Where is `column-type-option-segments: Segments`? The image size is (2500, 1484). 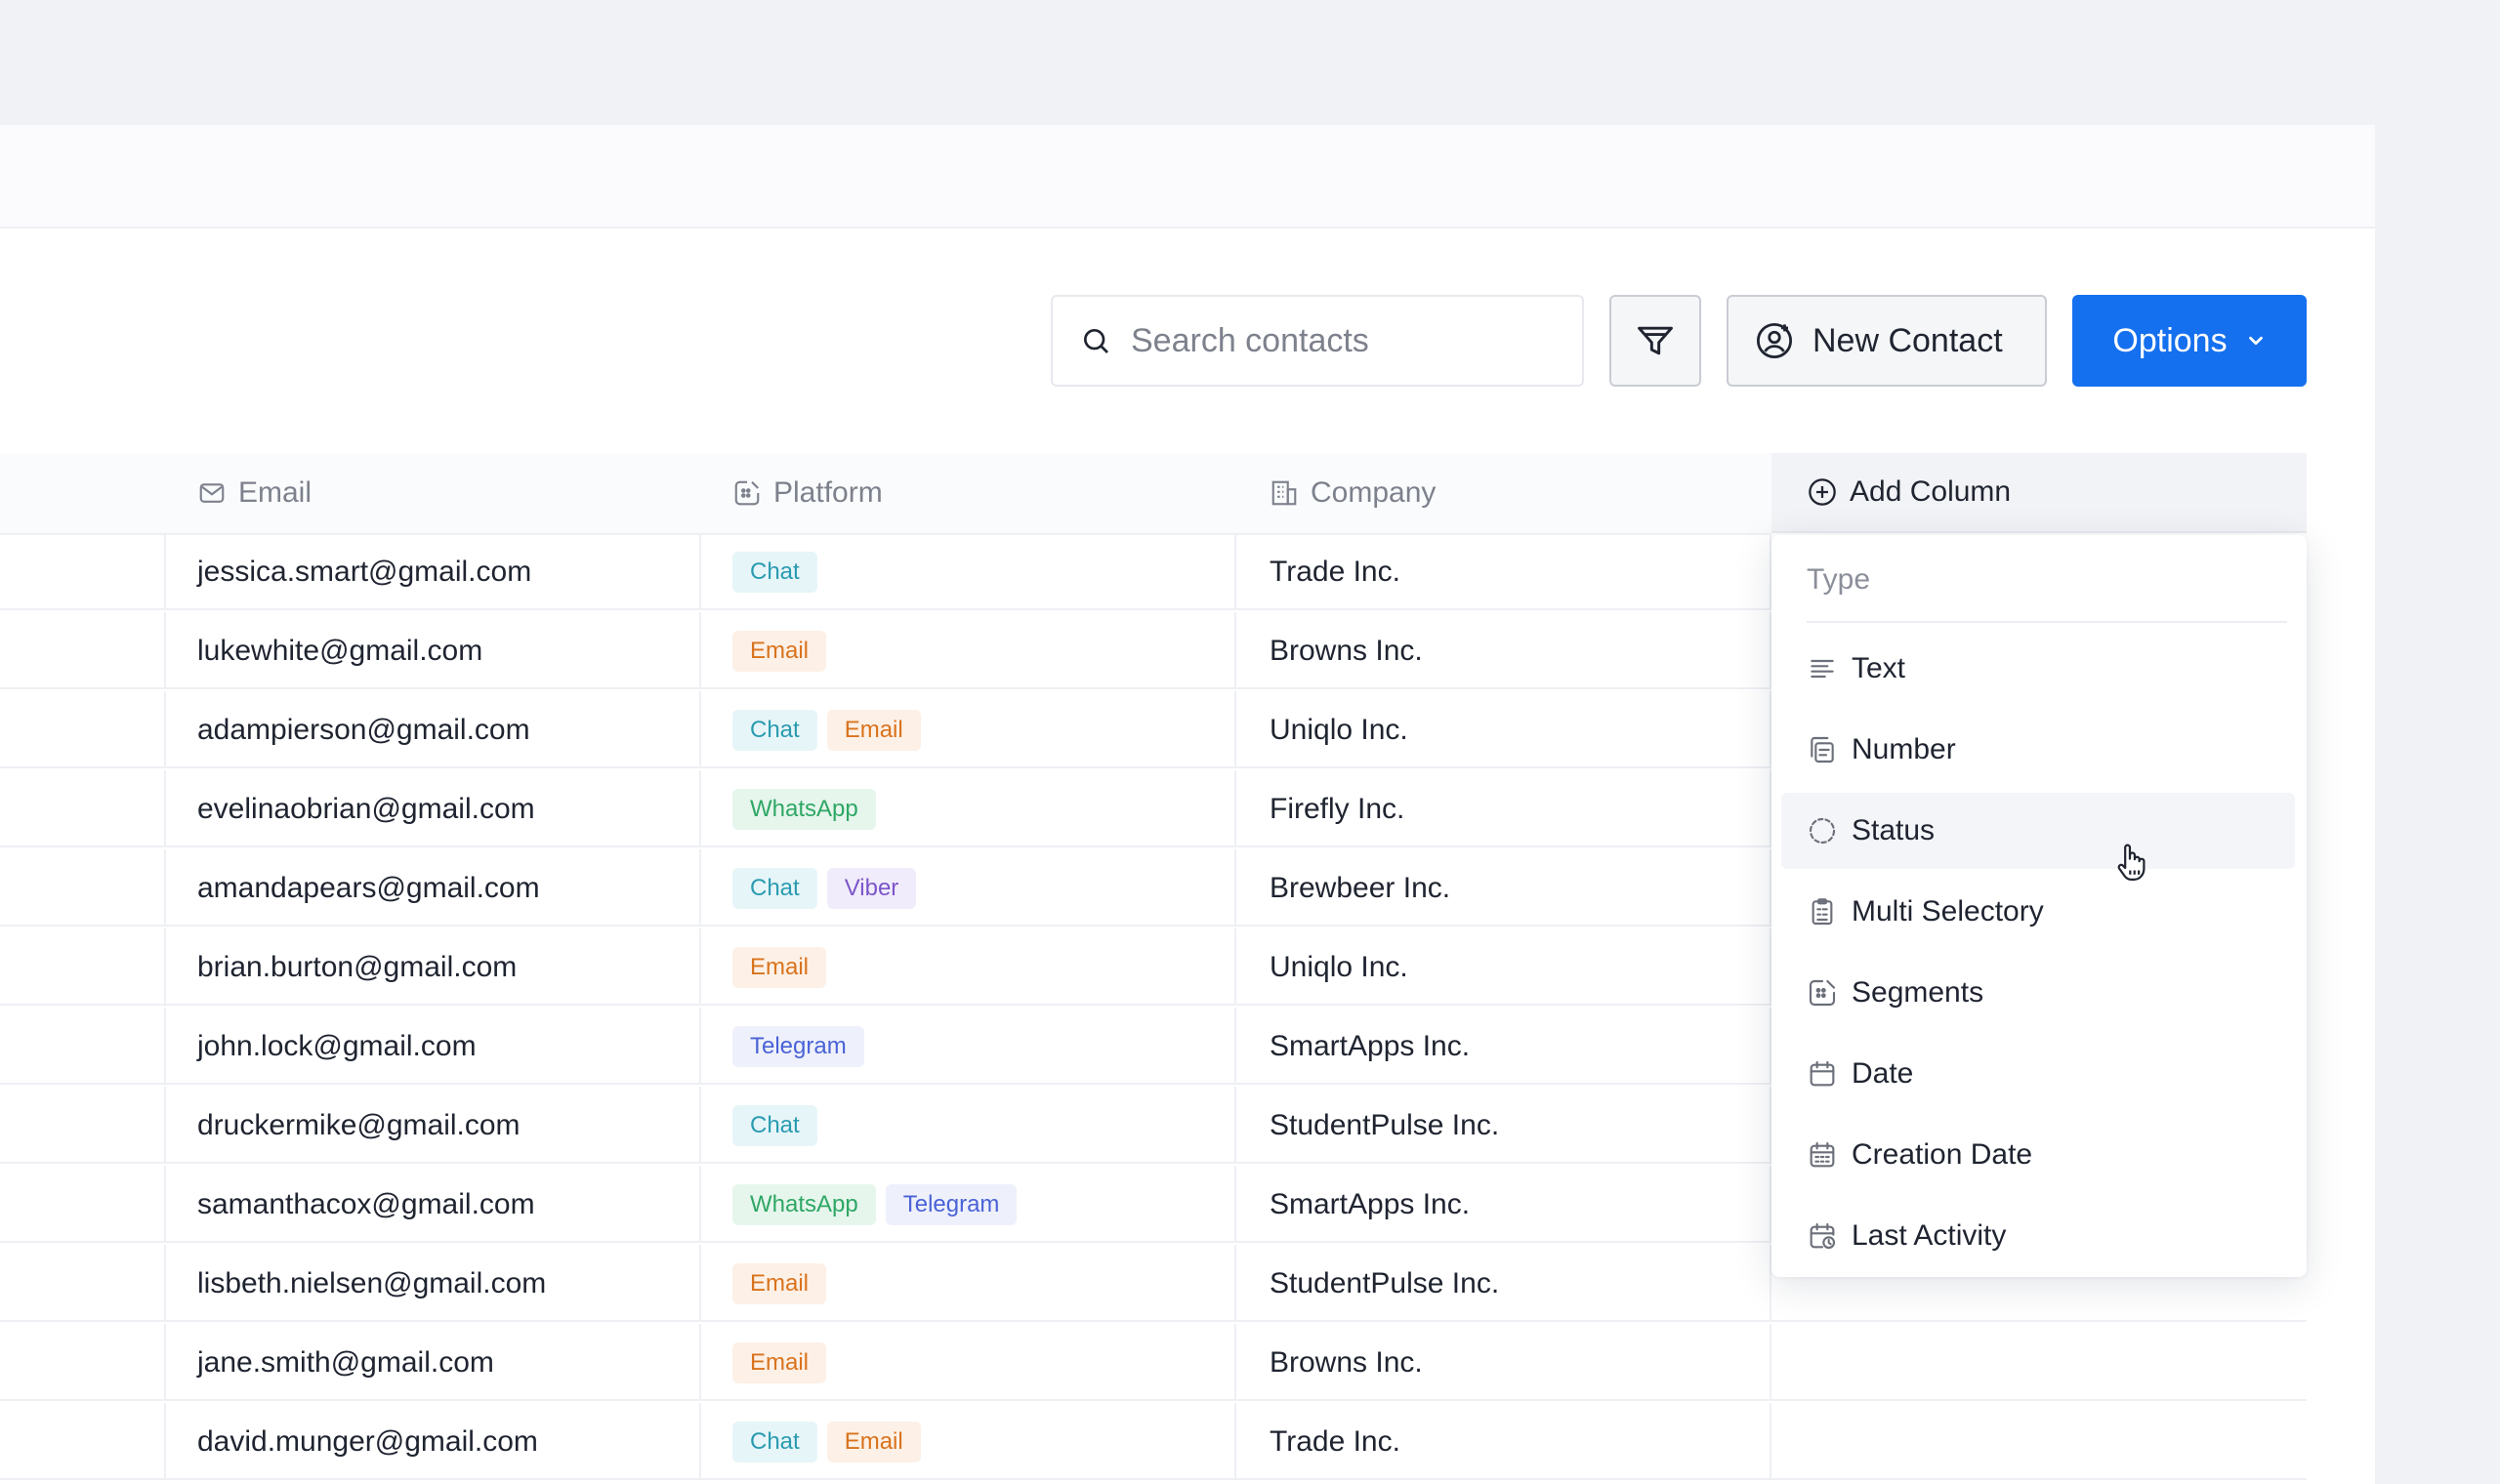
column-type-option-segments: Segments is located at coordinates (2038, 993).